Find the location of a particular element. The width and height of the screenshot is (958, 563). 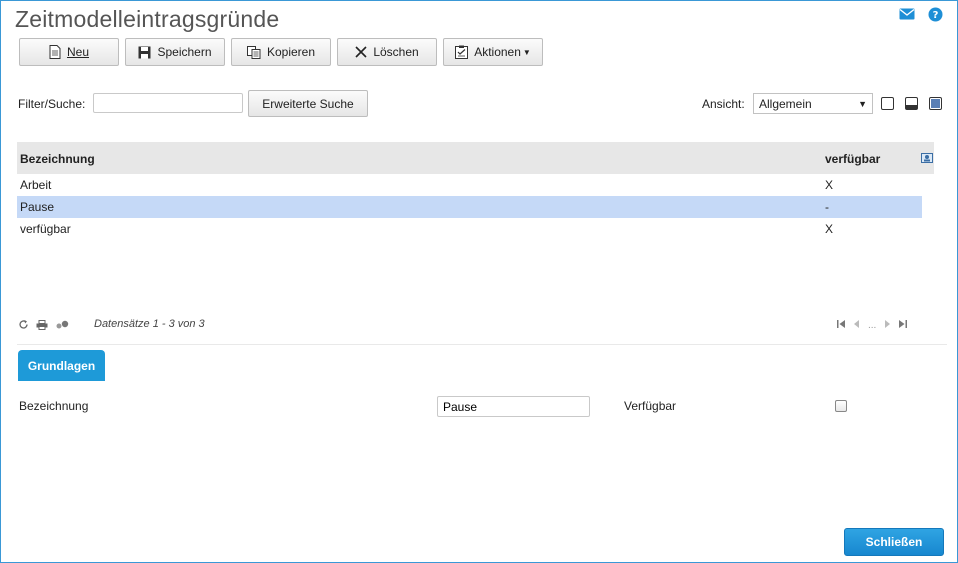

column-chooser-icon is located at coordinates (927, 159).